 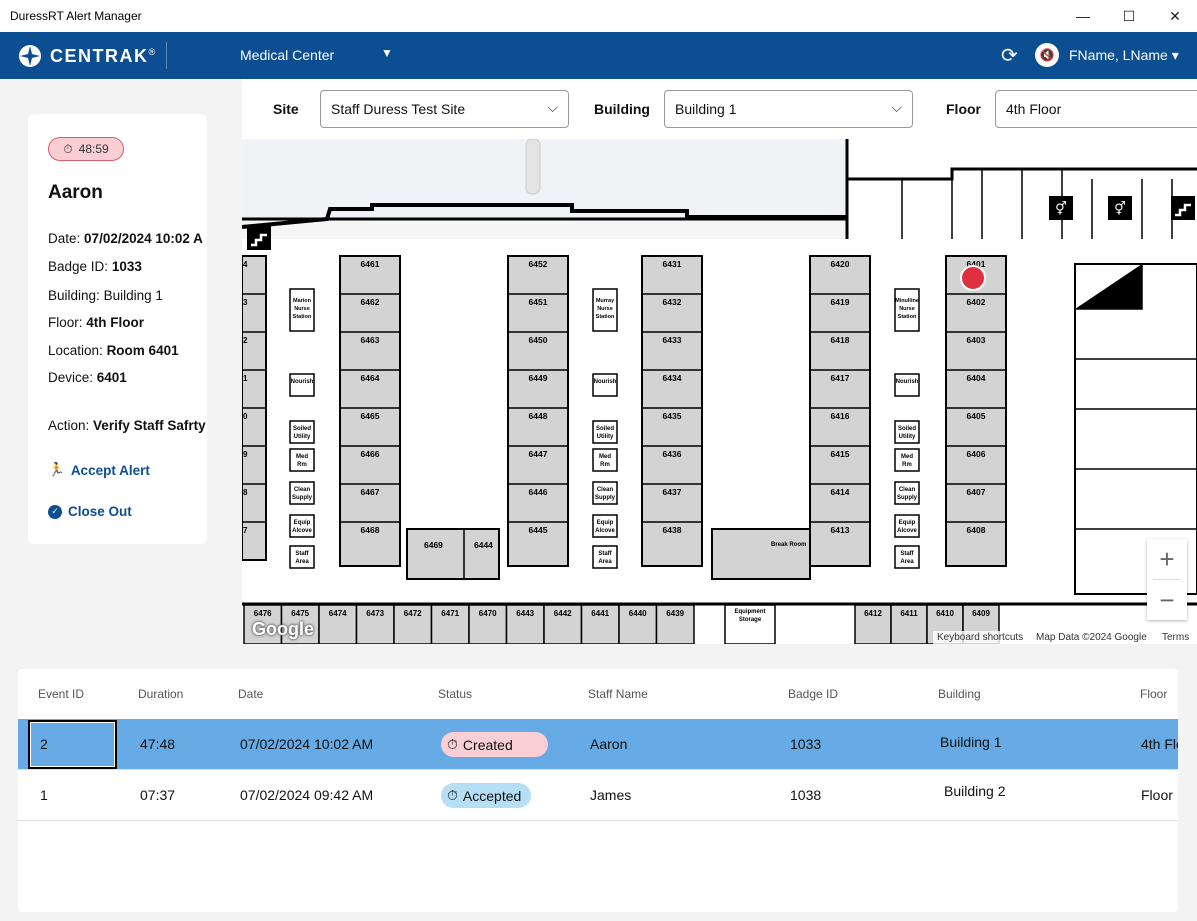 I want to click on room-label: 6405, so click(x=976, y=416).